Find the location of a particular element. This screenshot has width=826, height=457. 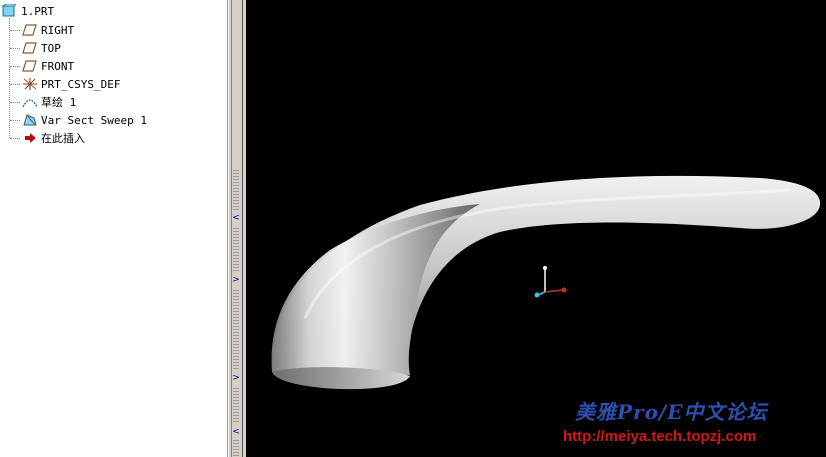

tree-item-insert-here: 在此插入 is located at coordinates (53, 138).